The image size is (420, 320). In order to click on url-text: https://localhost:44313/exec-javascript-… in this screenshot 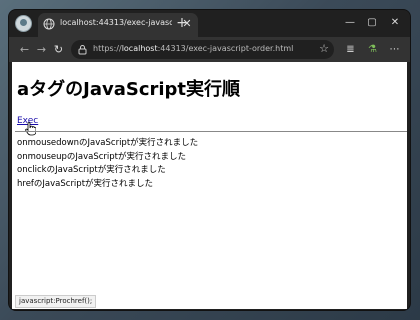, I will do `click(193, 48)`.